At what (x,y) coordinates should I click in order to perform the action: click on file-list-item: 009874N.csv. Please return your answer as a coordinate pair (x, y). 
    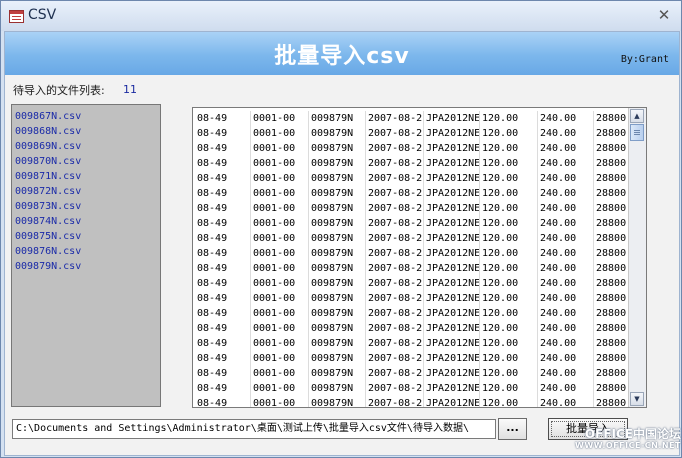
    Looking at the image, I should click on (86, 221).